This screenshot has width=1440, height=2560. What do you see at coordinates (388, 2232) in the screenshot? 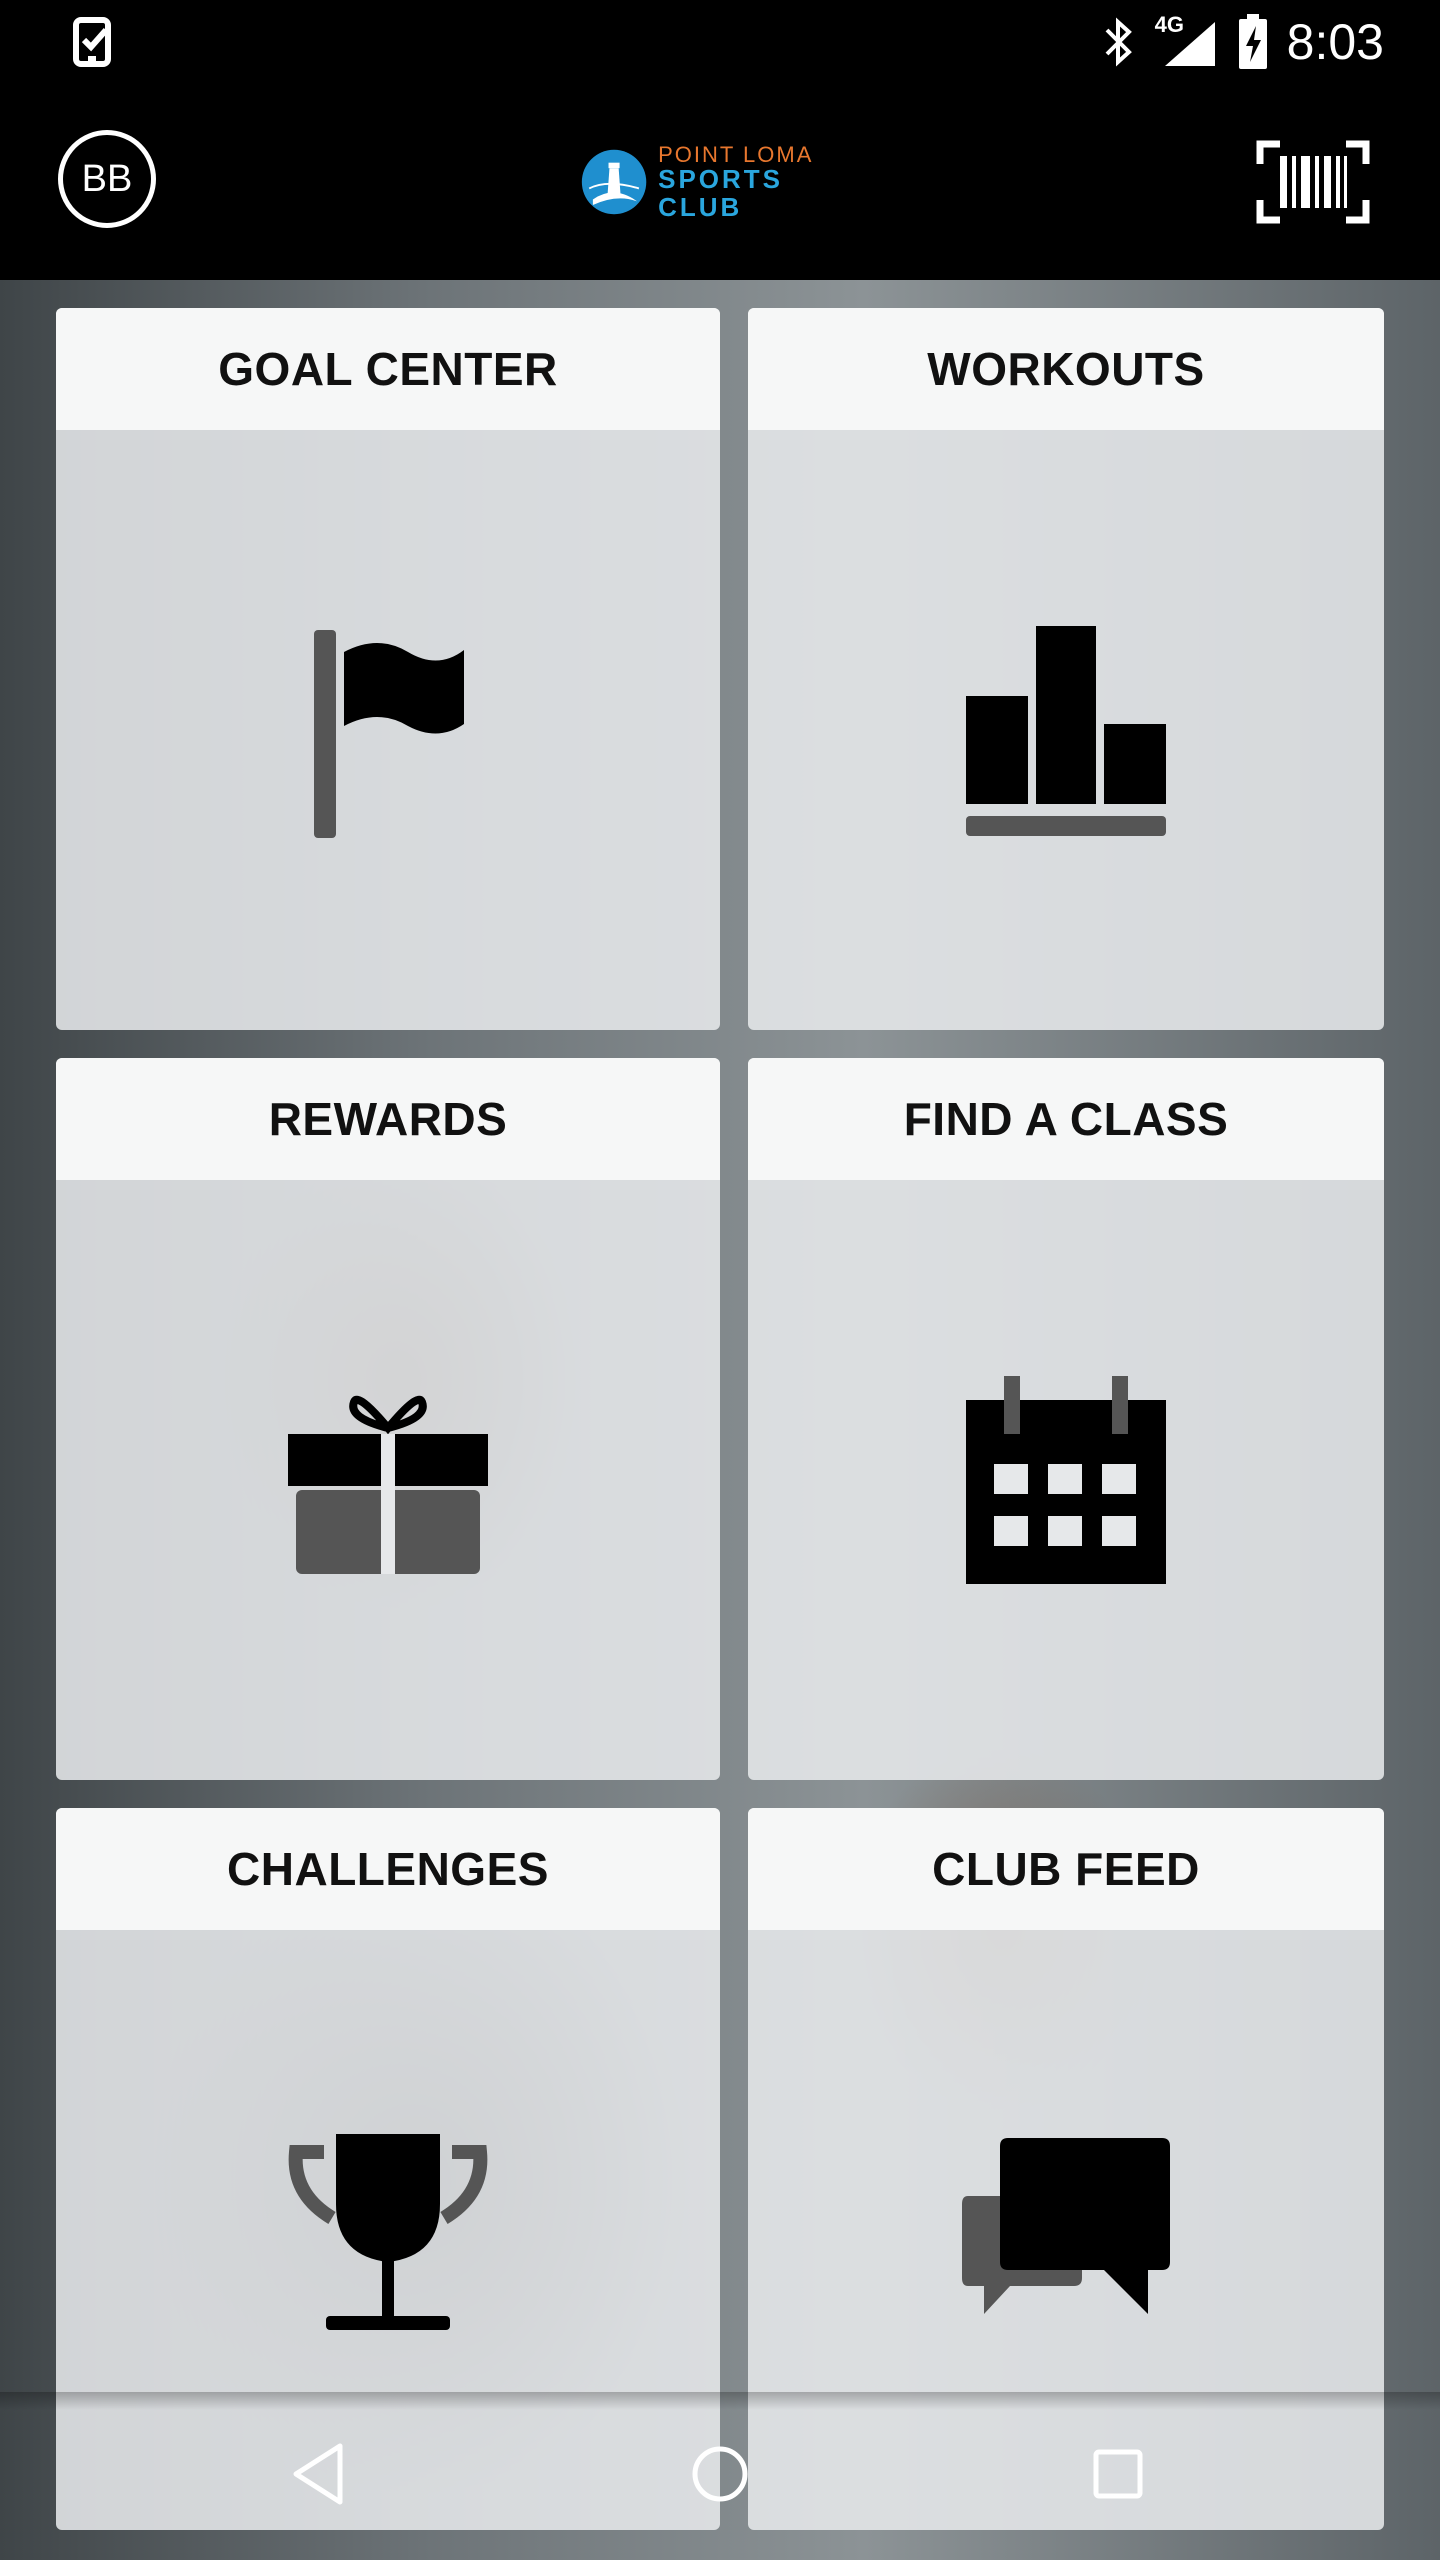
I see `trophy-icon` at bounding box center [388, 2232].